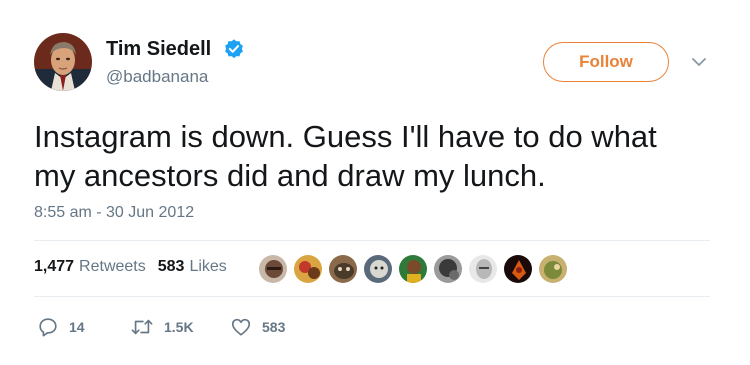 This screenshot has width=750, height=365. Describe the element at coordinates (77, 327) in the screenshot. I see `reply-count: 14` at that location.